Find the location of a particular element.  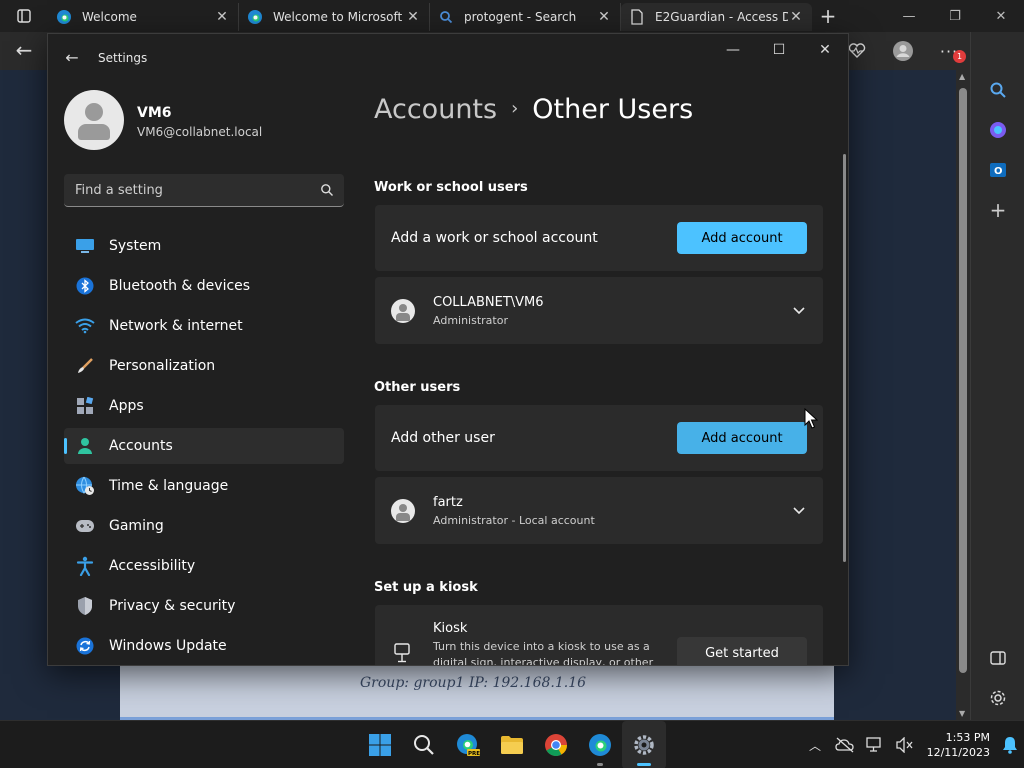

other-user-card: fartz Administrator - Local account is located at coordinates (599, 510).